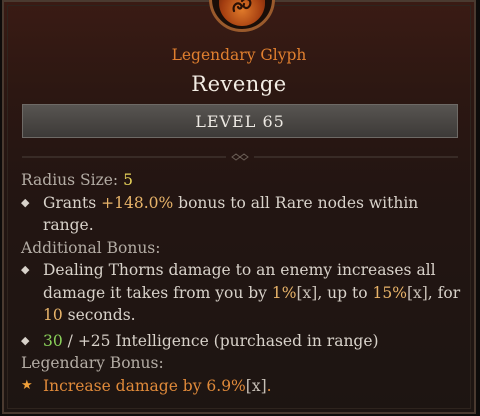  Describe the element at coordinates (70, 180) in the screenshot. I see `radius-label: Radius Size:` at that location.